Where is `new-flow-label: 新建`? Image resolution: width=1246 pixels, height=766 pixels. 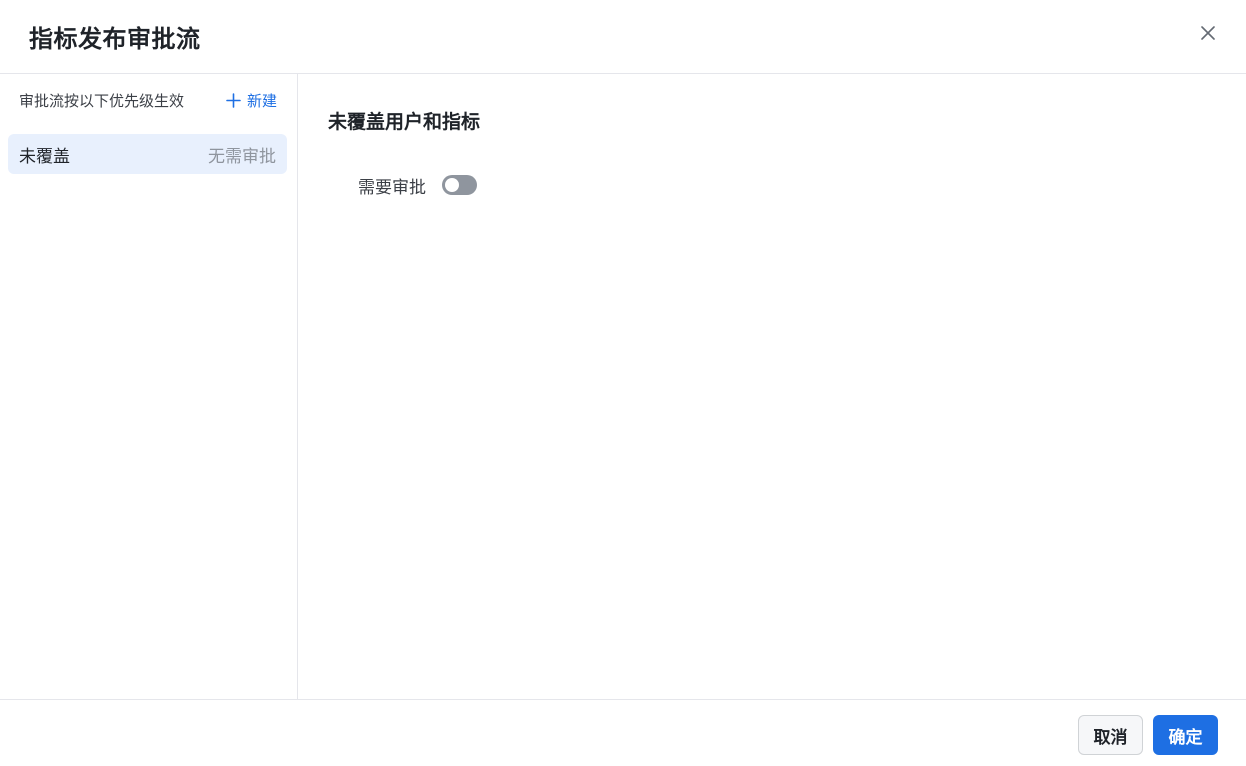 new-flow-label: 新建 is located at coordinates (261, 100).